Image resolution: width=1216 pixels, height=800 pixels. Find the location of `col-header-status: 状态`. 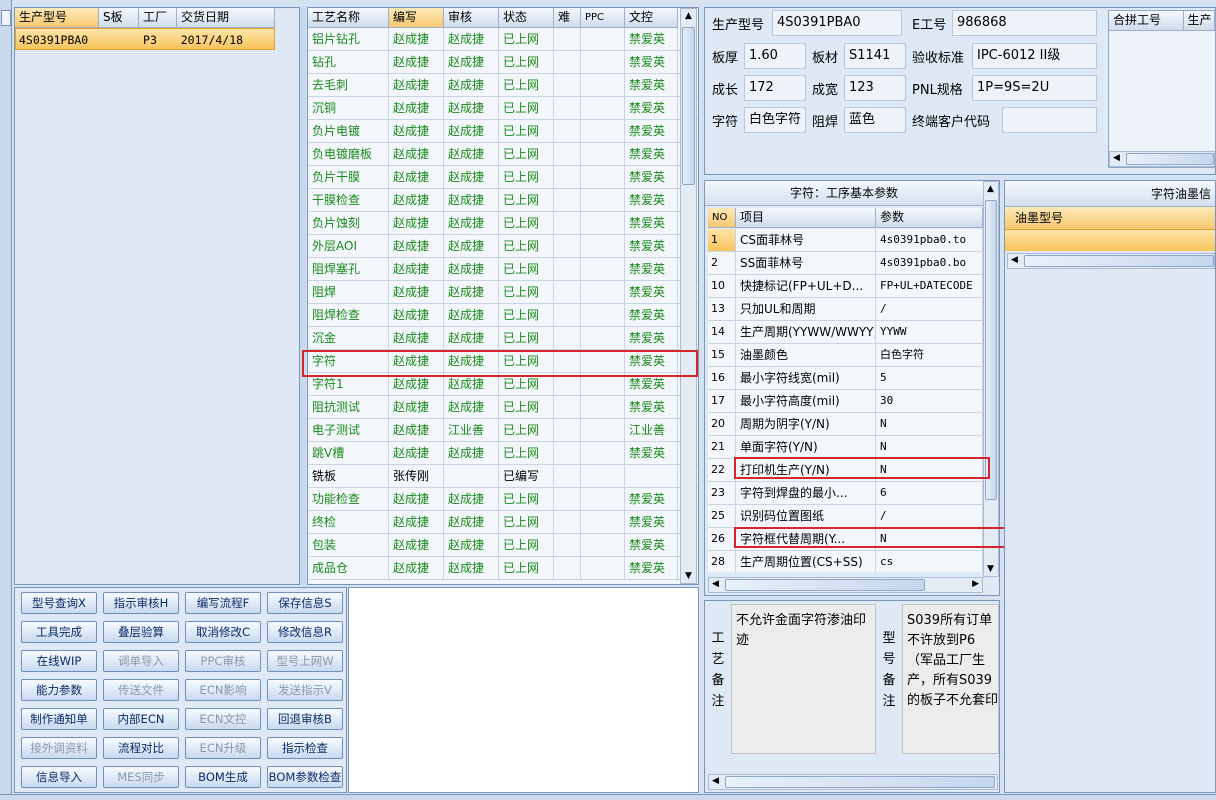

col-header-status: 状态 is located at coordinates (526, 18).